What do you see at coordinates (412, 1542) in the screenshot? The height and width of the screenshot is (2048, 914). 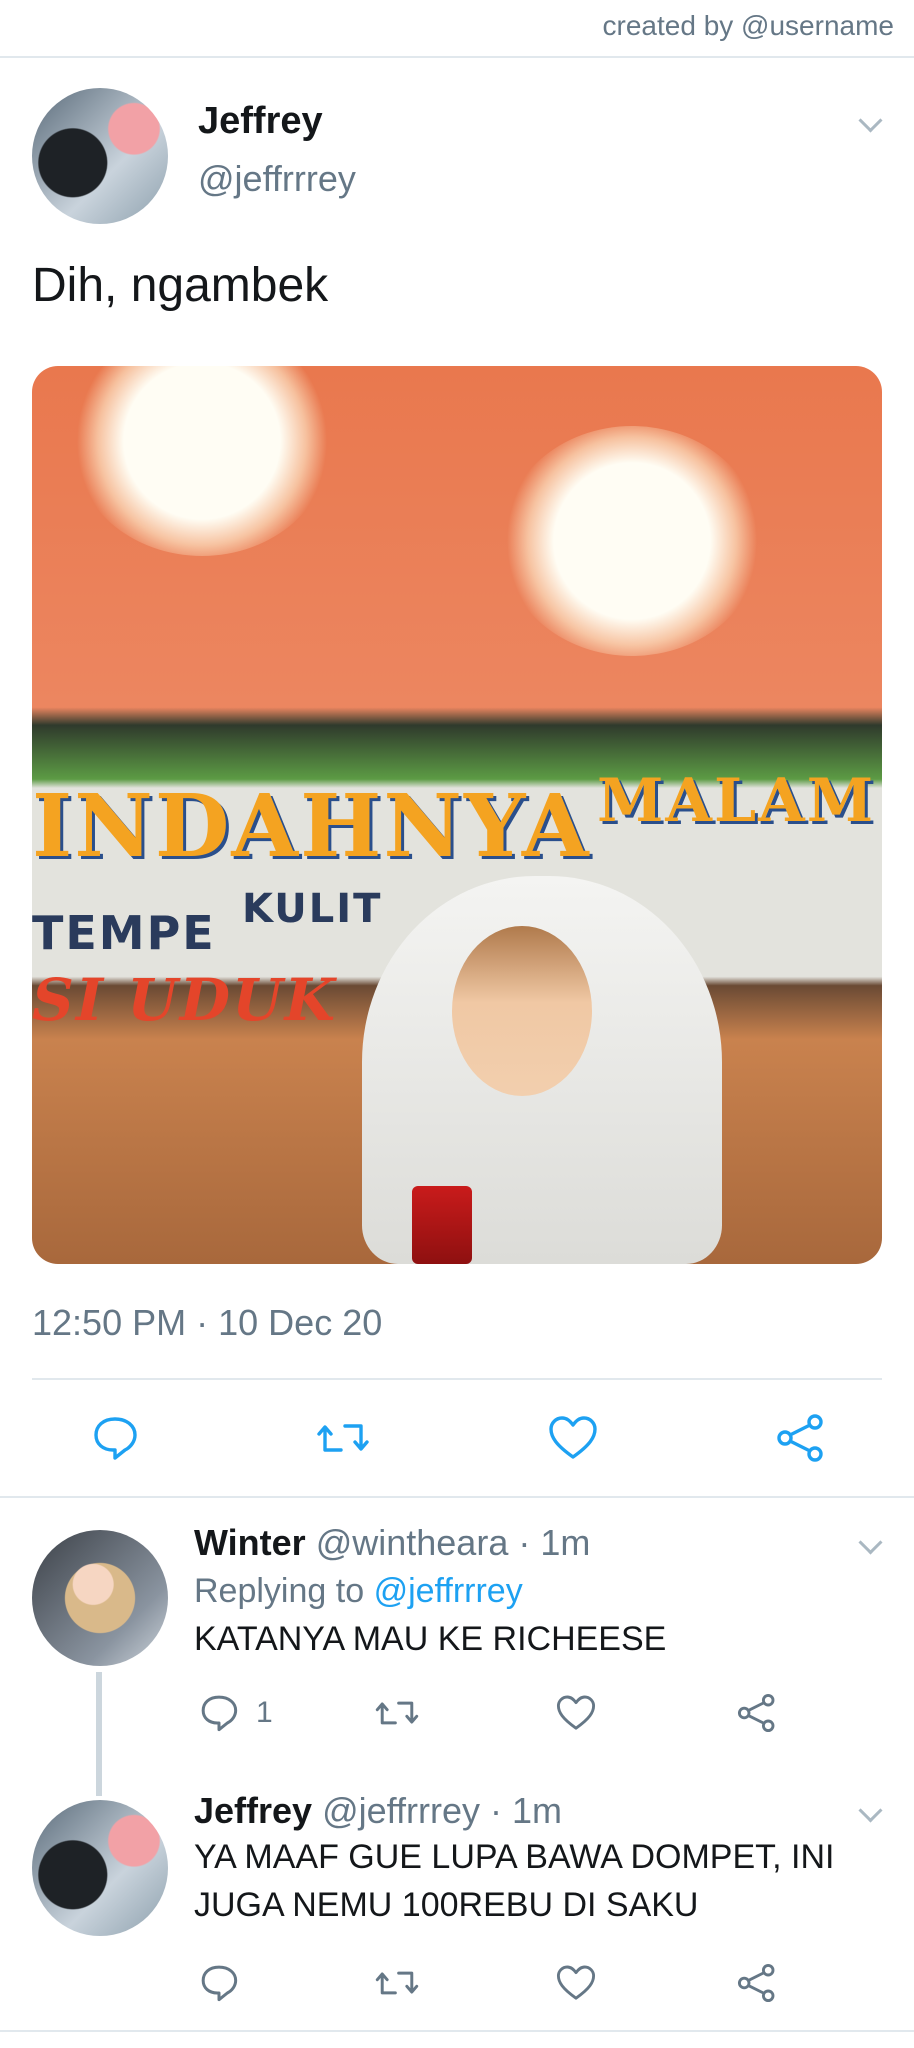 I see `reply-author-handle: @wintheara` at bounding box center [412, 1542].